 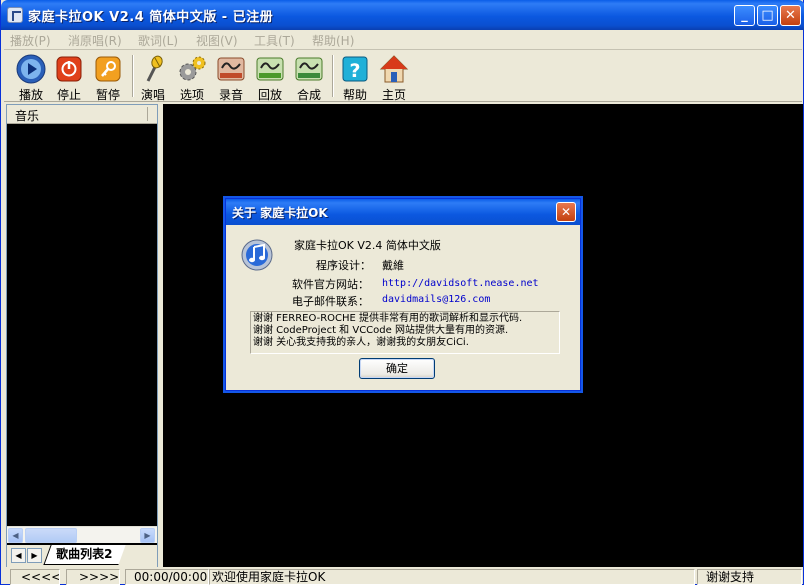 I want to click on tab-song-list-2-label: 歌曲列表2, so click(x=84, y=554).